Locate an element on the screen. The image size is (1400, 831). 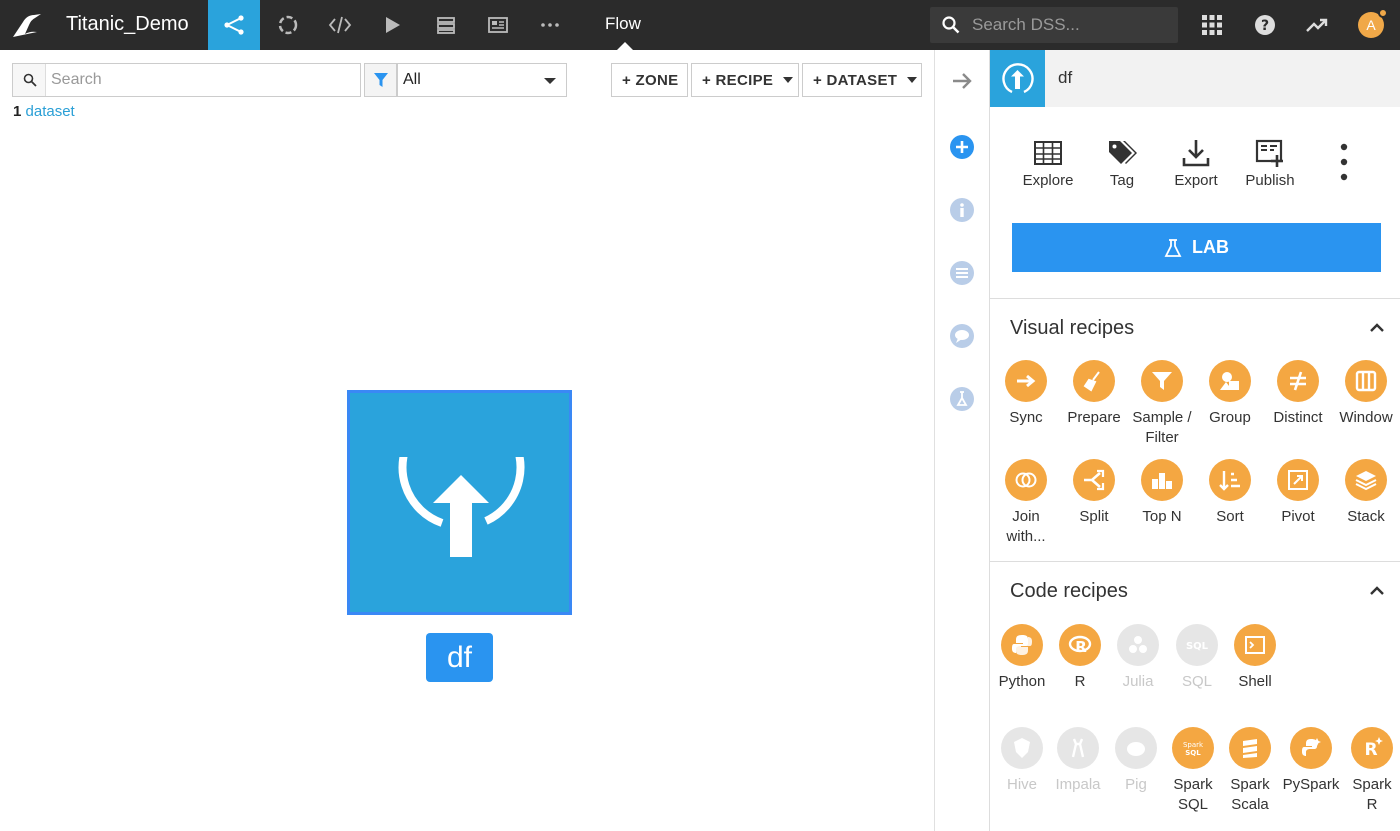
add-recipe-button: + RECIPE is located at coordinates (745, 80).